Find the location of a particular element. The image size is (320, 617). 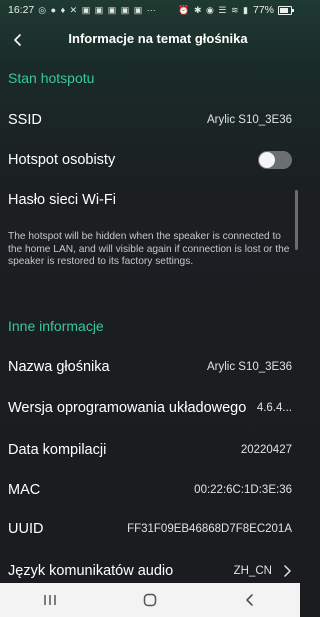

scrollbar is located at coordinates (296, 220).